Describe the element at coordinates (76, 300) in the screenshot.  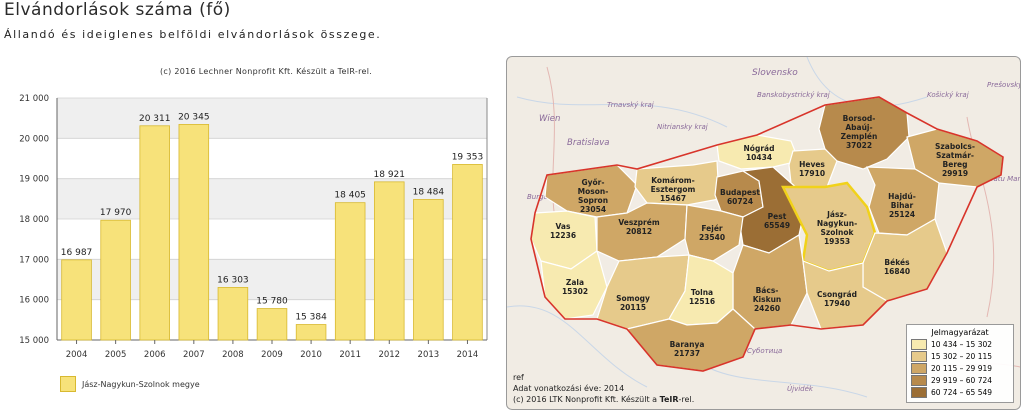
I see `bar-2004` at that location.